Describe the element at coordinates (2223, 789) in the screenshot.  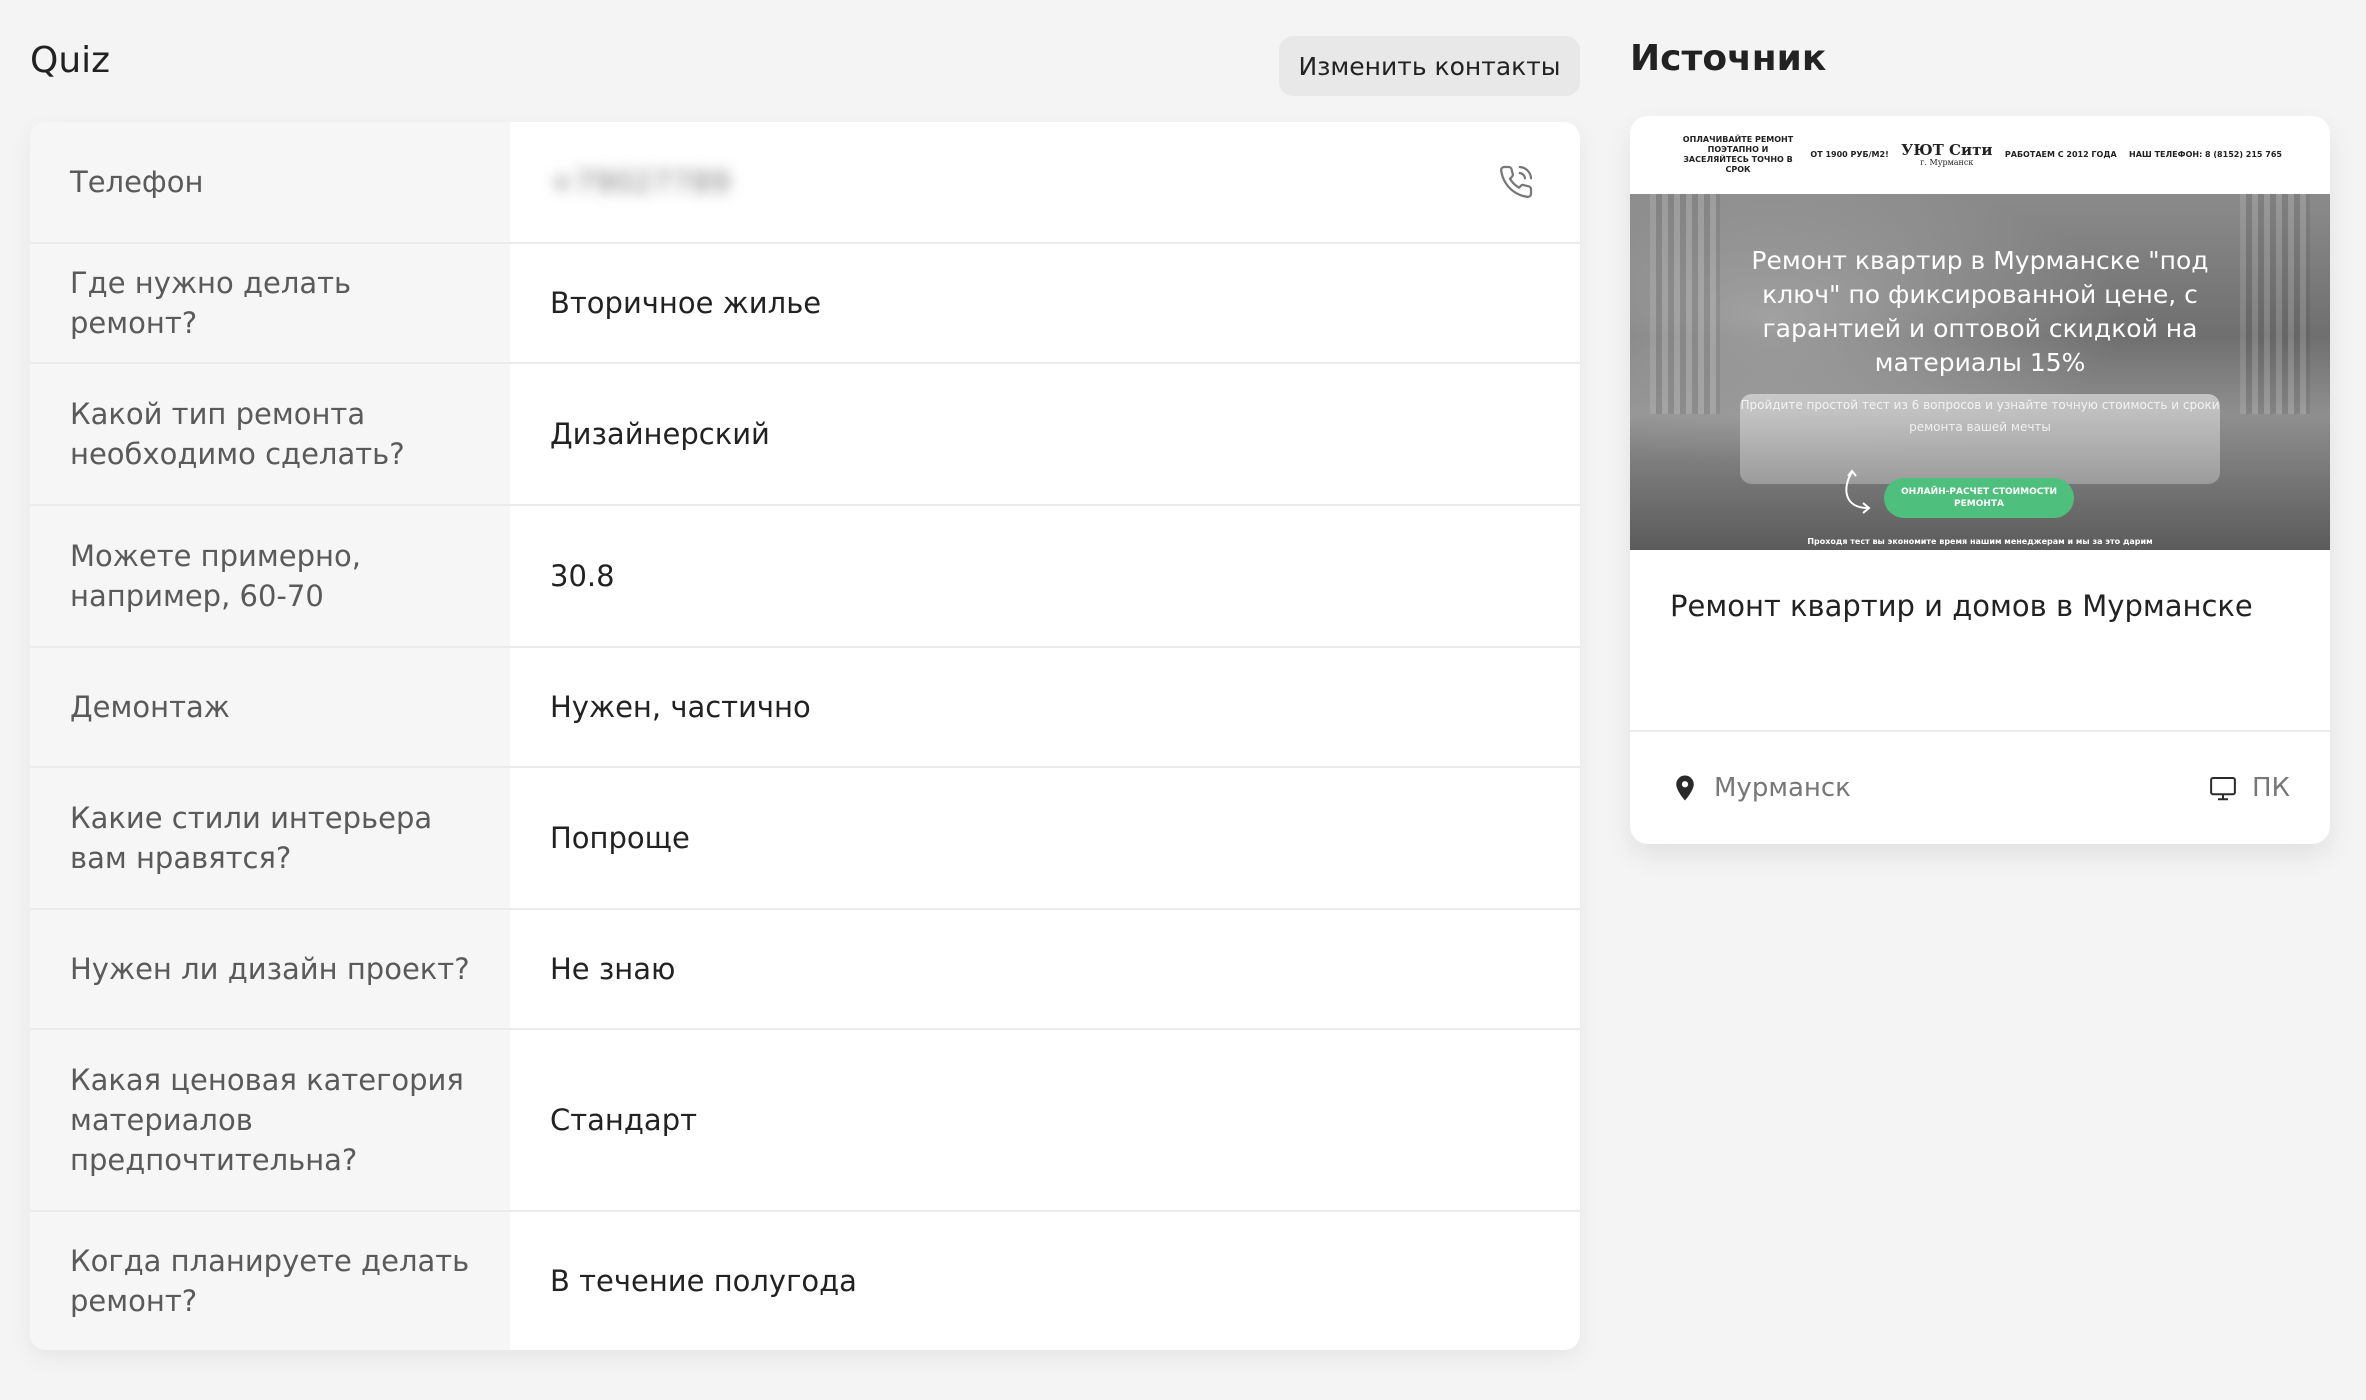
I see `desktop-icon` at that location.